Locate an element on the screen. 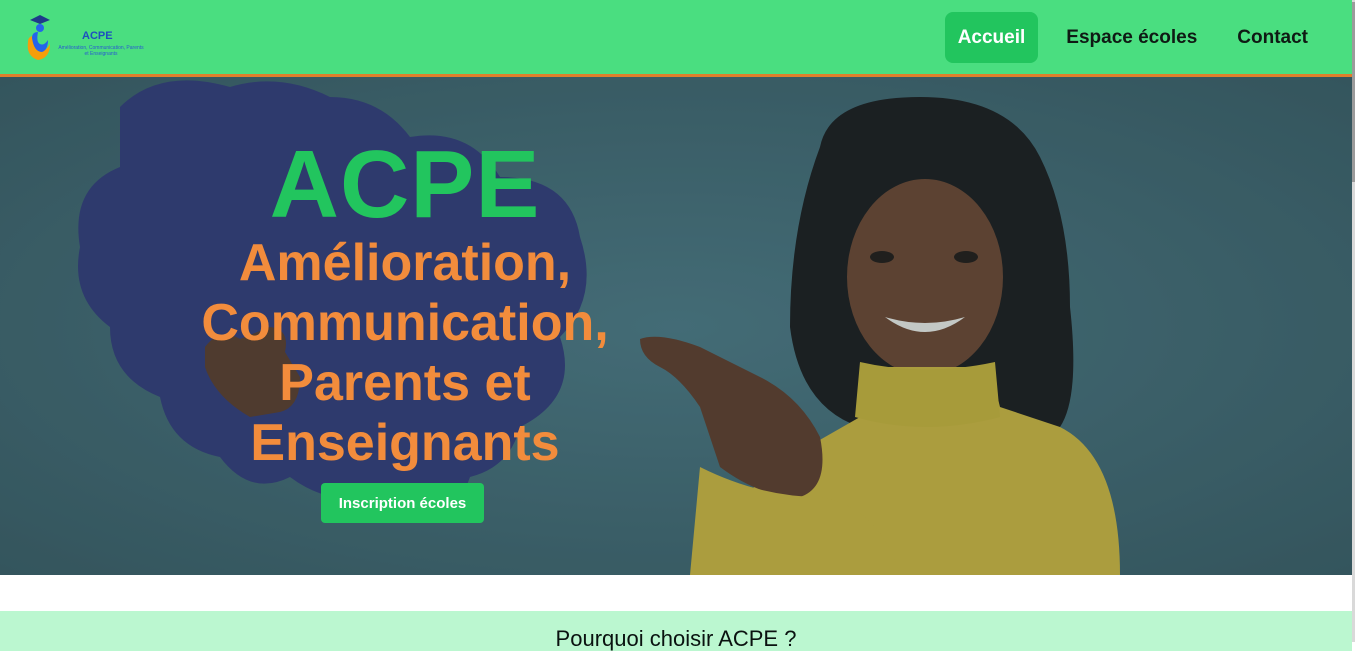 Image resolution: width=1355 pixels, height=652 pixels. graduate-flame-icon is located at coordinates (38, 37).